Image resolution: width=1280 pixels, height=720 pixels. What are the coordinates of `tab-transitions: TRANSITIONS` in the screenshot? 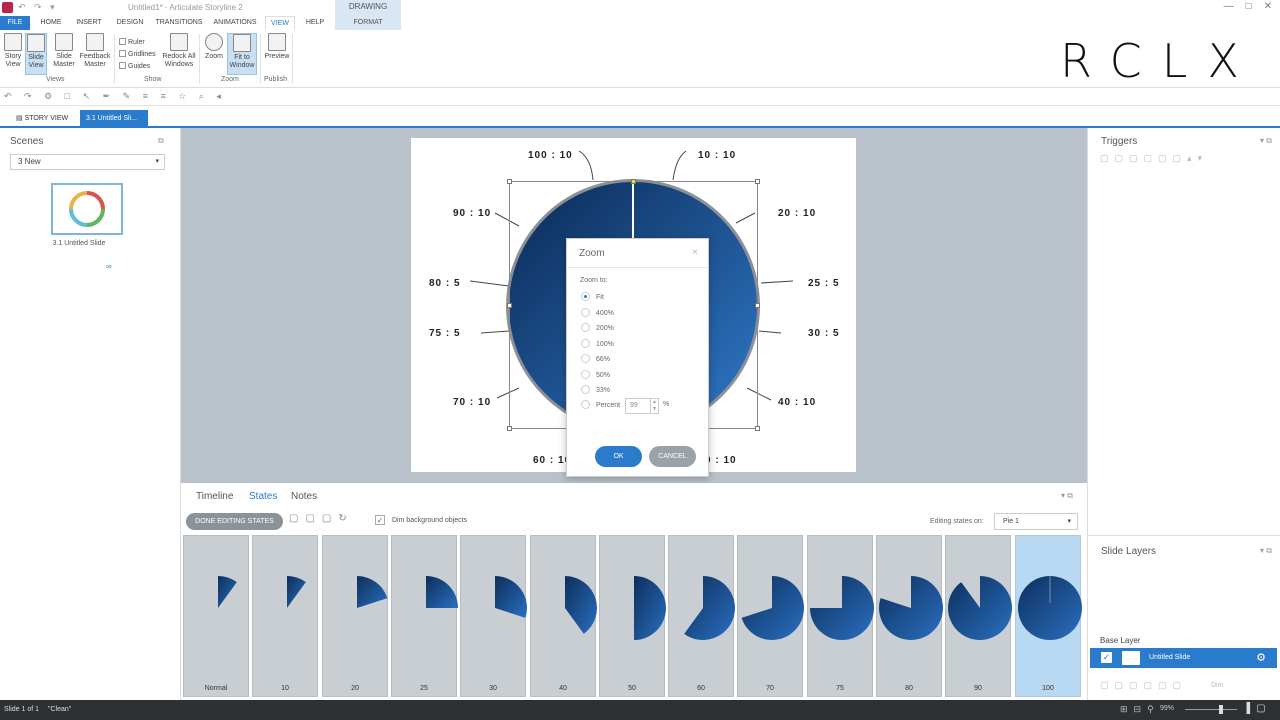 It's located at (179, 23).